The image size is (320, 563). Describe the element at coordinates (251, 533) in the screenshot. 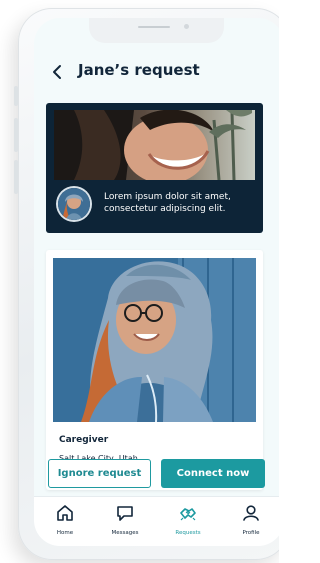

I see `nav-label-profile: Profile` at that location.